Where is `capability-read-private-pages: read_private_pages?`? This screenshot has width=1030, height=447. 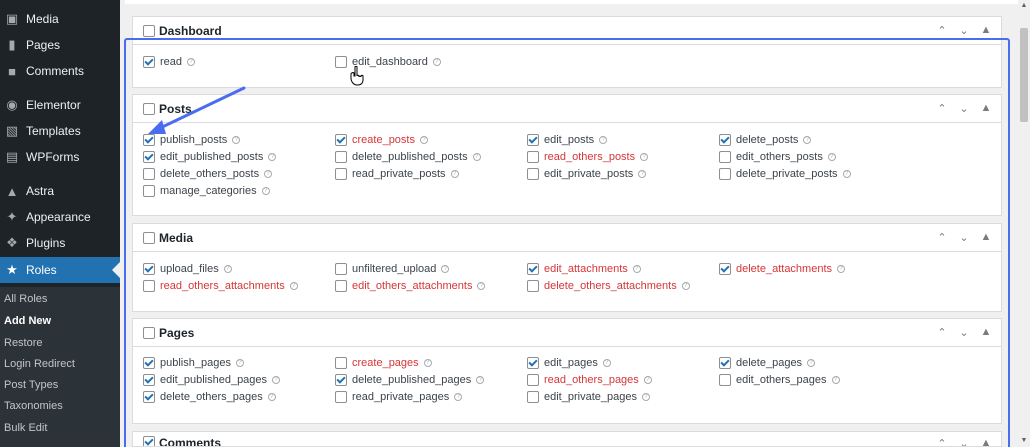 capability-read-private-pages: read_private_pages? is located at coordinates (399, 397).